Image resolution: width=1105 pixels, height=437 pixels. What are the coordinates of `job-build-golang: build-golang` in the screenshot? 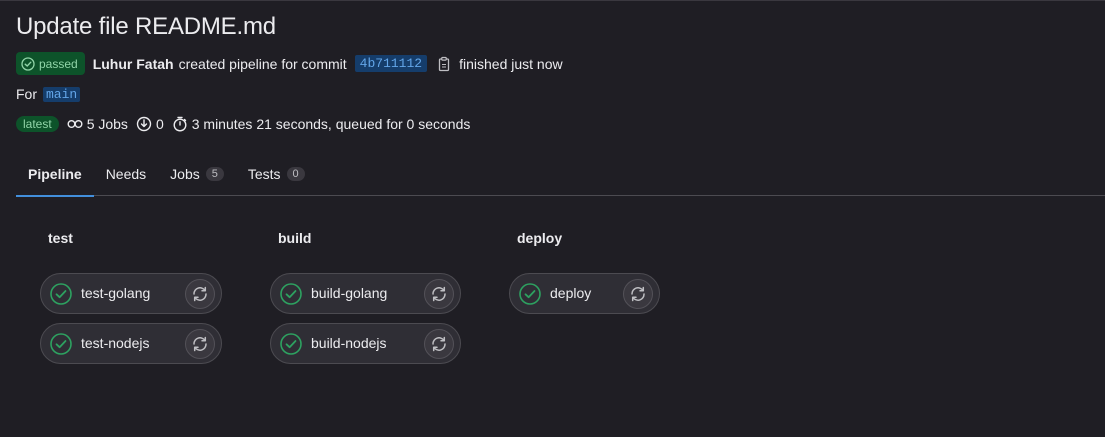 It's located at (365, 293).